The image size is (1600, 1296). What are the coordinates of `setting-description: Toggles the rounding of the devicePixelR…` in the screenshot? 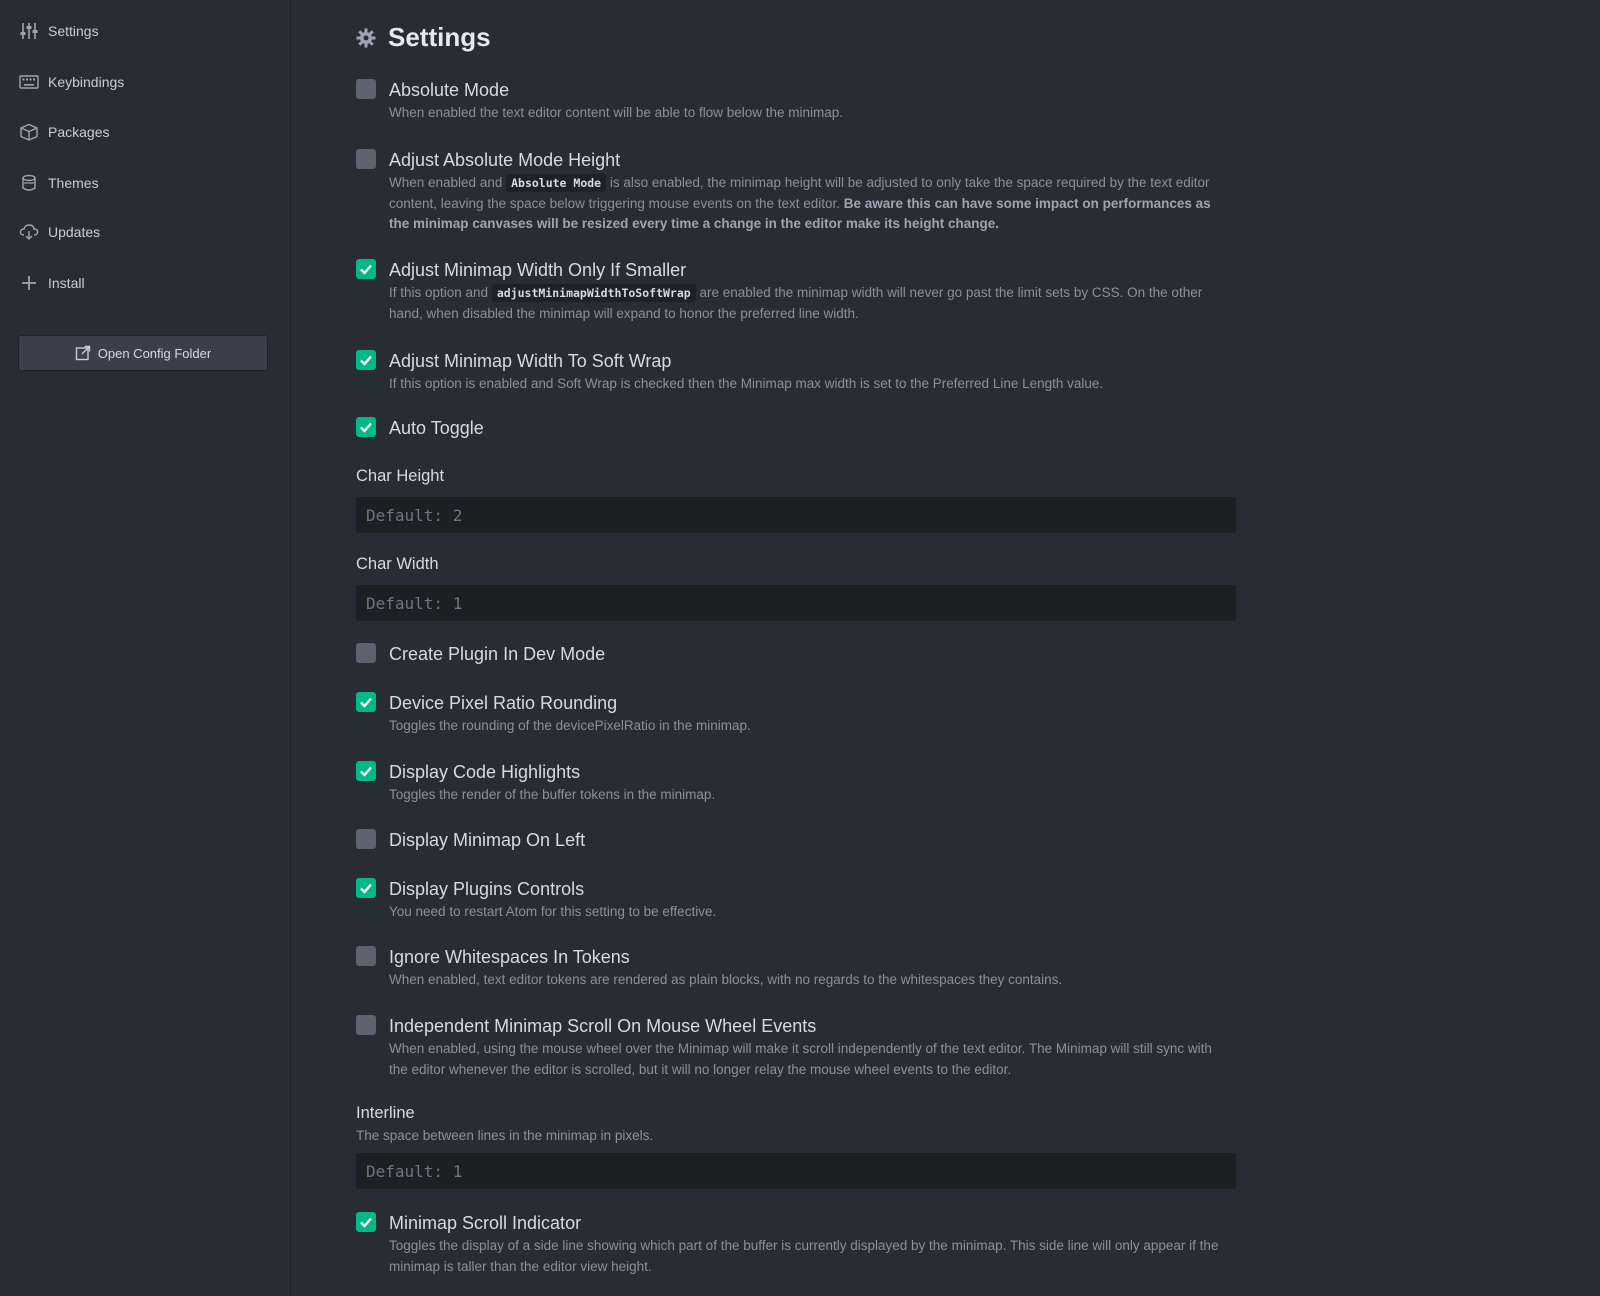 It's located at (570, 725).